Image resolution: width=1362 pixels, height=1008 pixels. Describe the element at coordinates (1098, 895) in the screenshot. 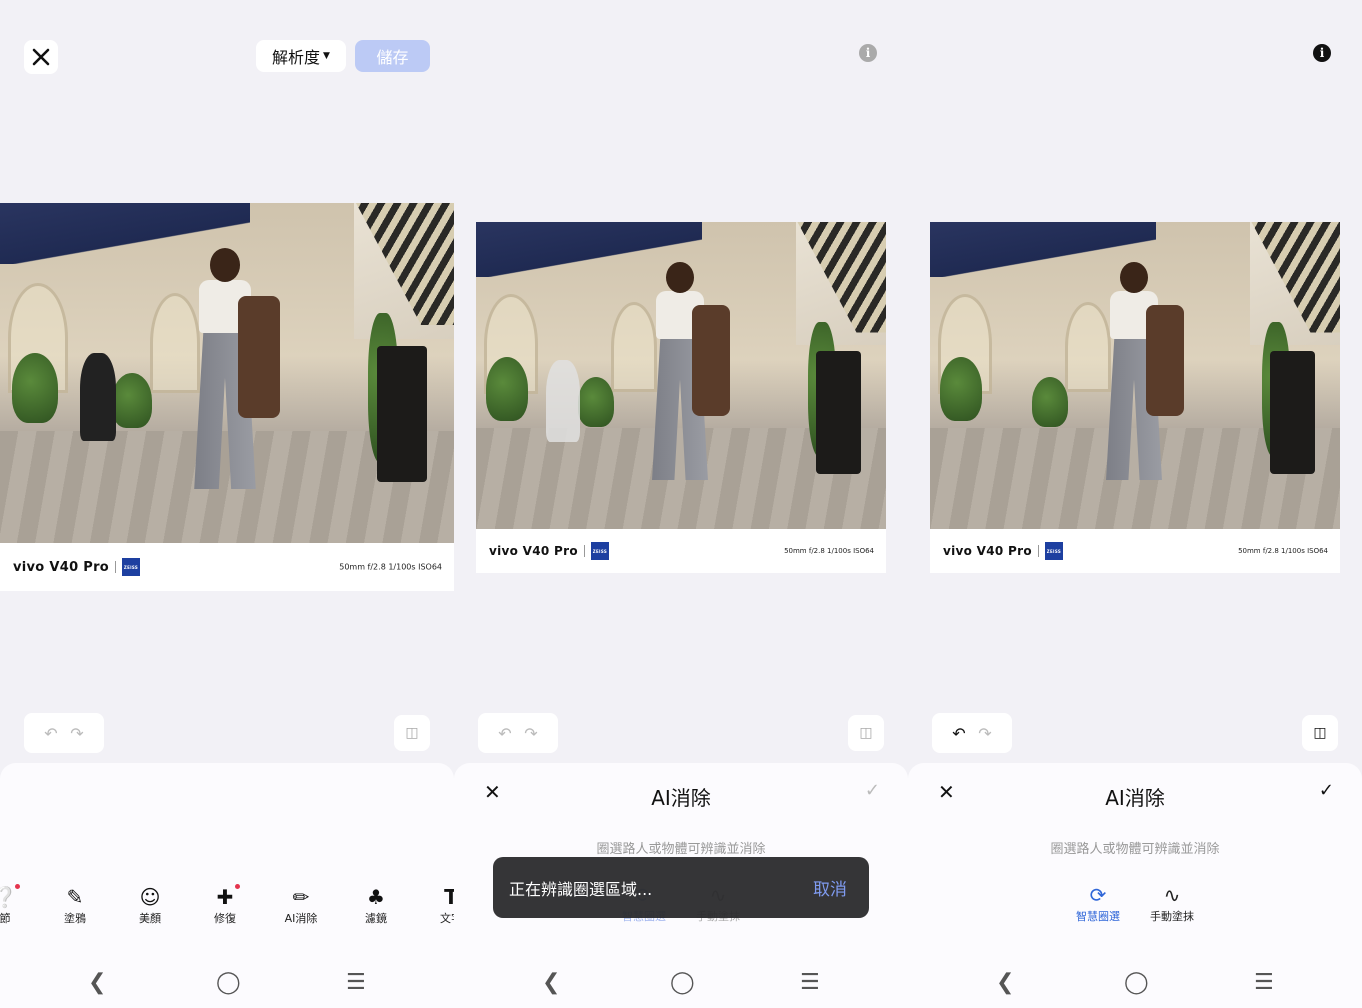

I see `smart-select-icon: ⟳` at that location.